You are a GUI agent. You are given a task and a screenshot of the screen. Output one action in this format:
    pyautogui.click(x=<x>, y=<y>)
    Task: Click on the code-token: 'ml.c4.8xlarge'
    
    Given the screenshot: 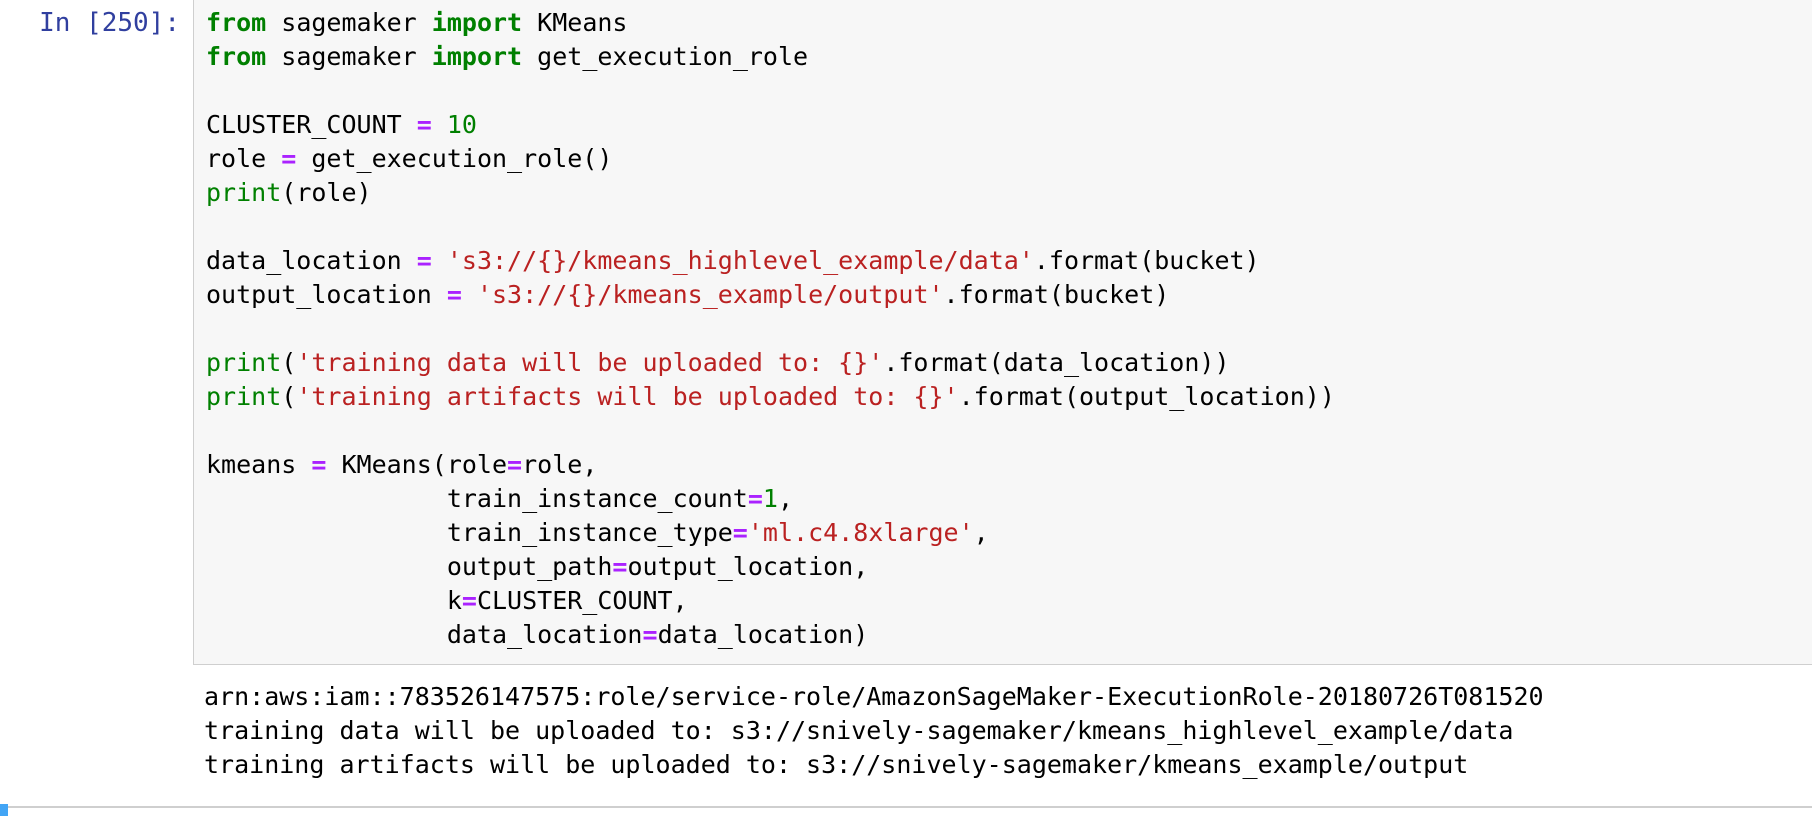 What is the action you would take?
    pyautogui.click(x=860, y=532)
    